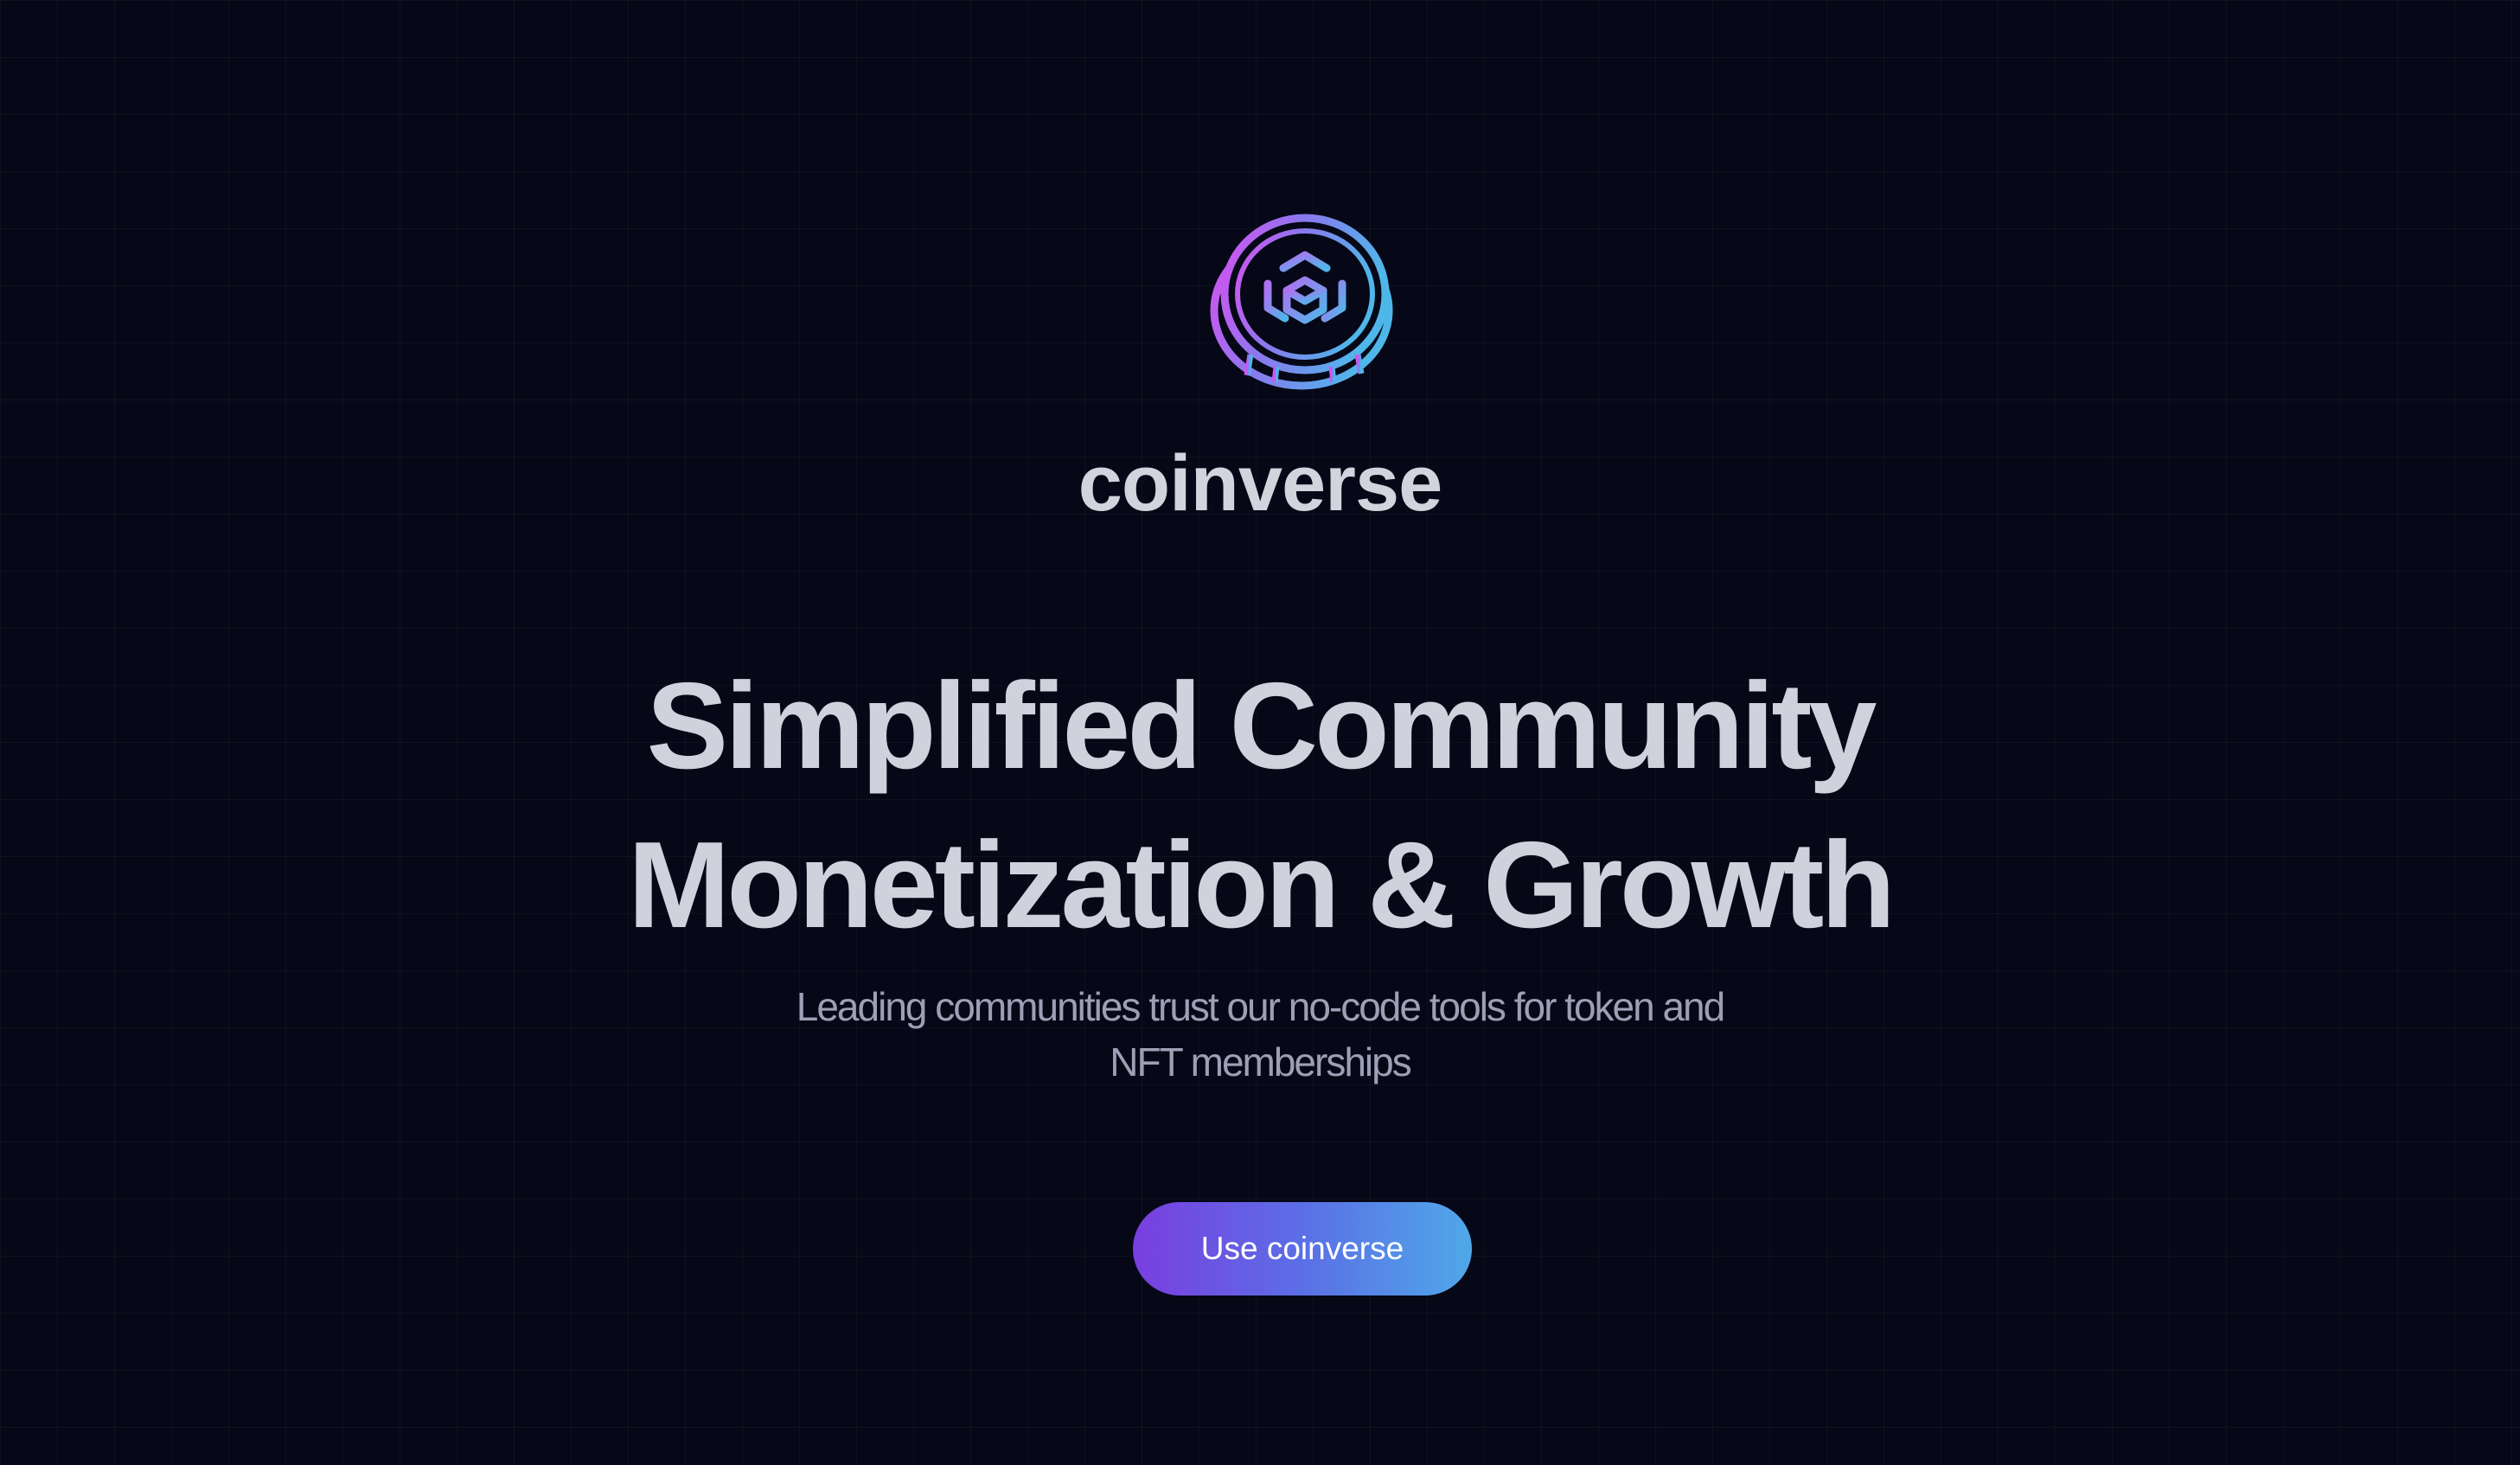 The height and width of the screenshot is (1465, 2520). I want to click on coin-logo-icon, so click(1302, 300).